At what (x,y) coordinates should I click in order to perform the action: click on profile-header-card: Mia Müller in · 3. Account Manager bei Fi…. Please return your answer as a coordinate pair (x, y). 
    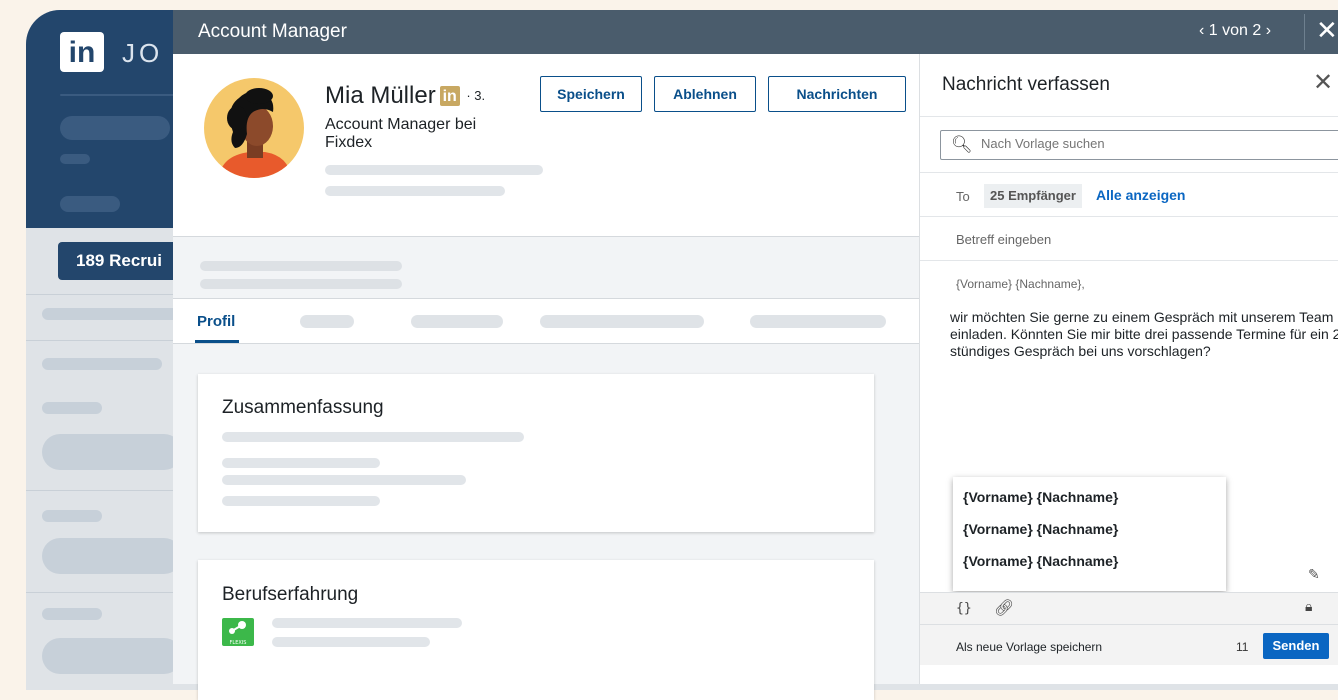
    Looking at the image, I should click on (546, 145).